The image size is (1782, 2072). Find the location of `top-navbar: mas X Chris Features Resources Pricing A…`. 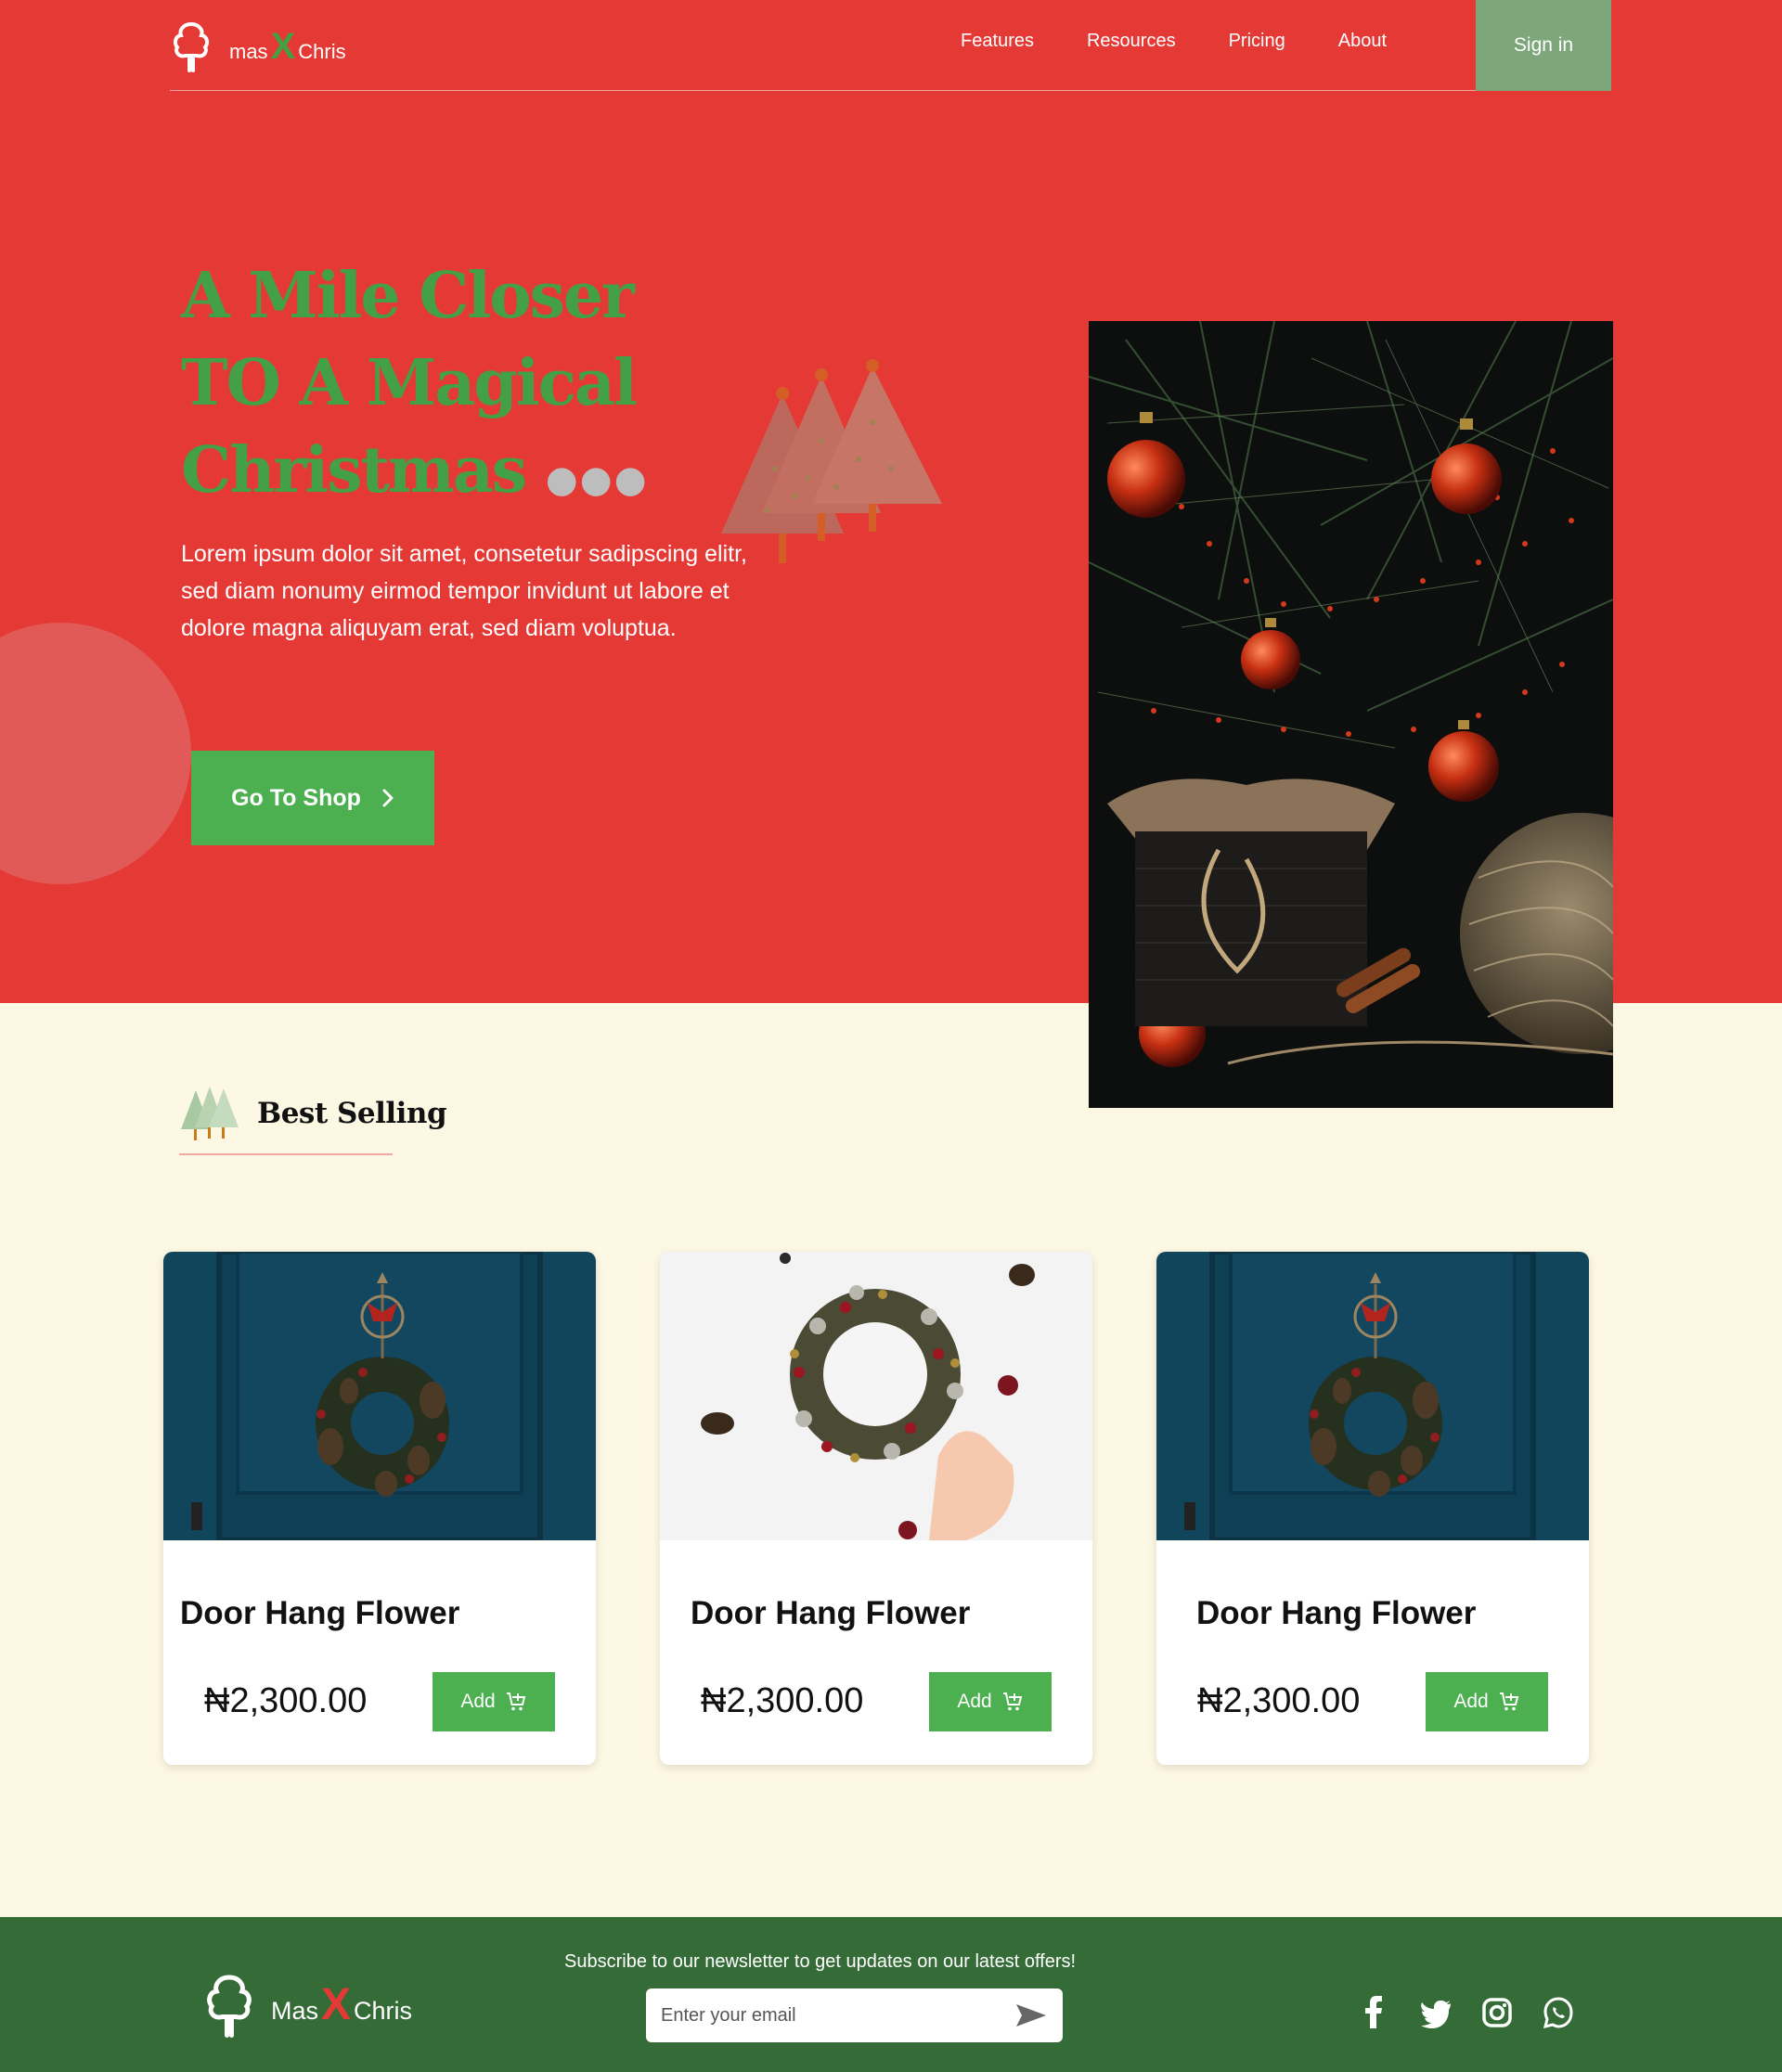

top-navbar: mas X Chris Features Resources Pricing A… is located at coordinates (890, 45).